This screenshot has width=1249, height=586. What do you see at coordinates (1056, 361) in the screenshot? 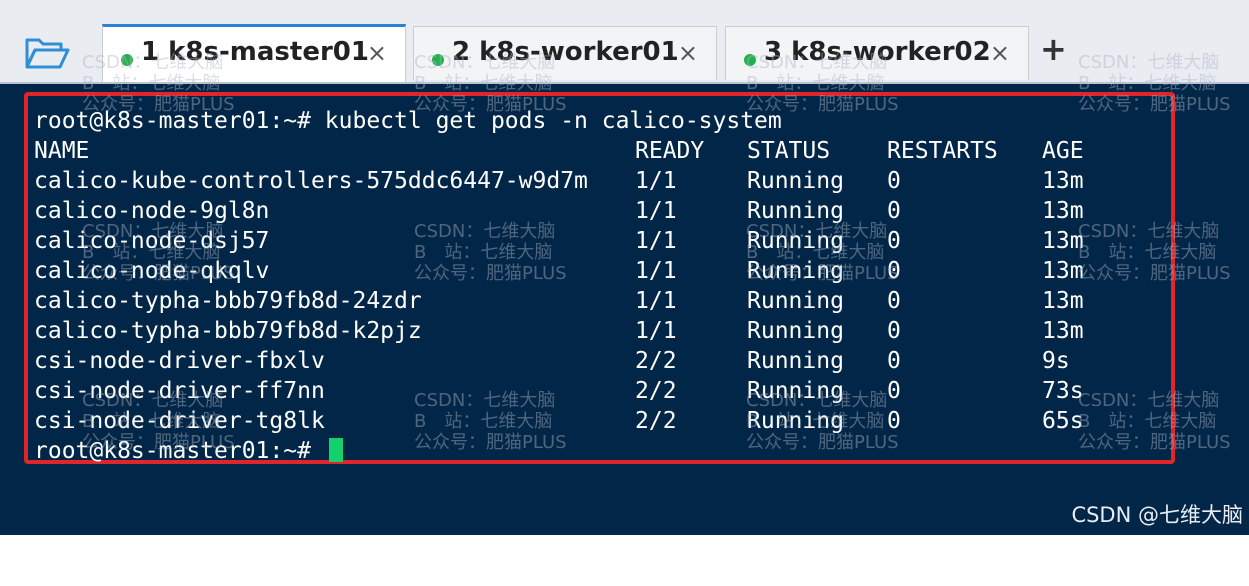
I see `pod-age: 9s` at bounding box center [1056, 361].